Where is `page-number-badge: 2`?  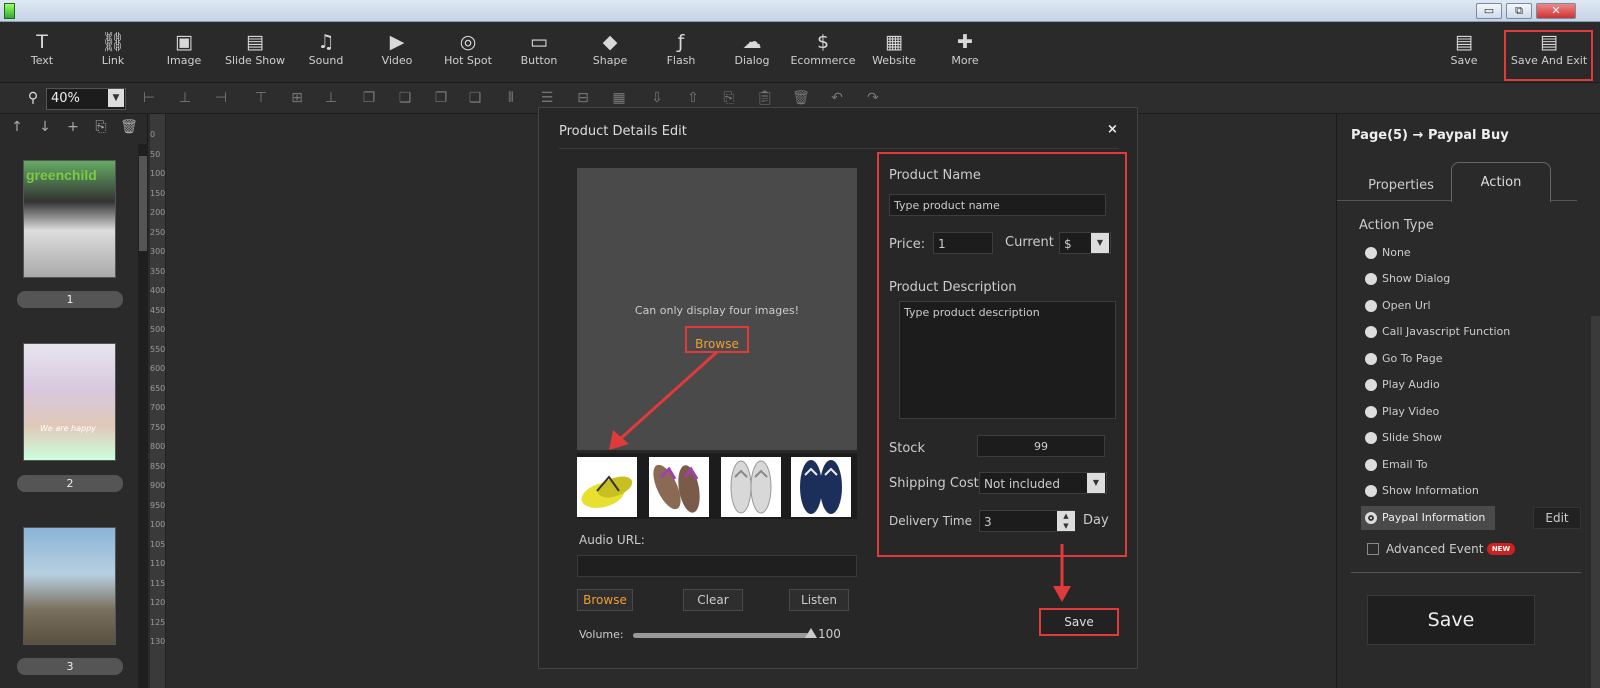
page-number-badge: 2 is located at coordinates (70, 483).